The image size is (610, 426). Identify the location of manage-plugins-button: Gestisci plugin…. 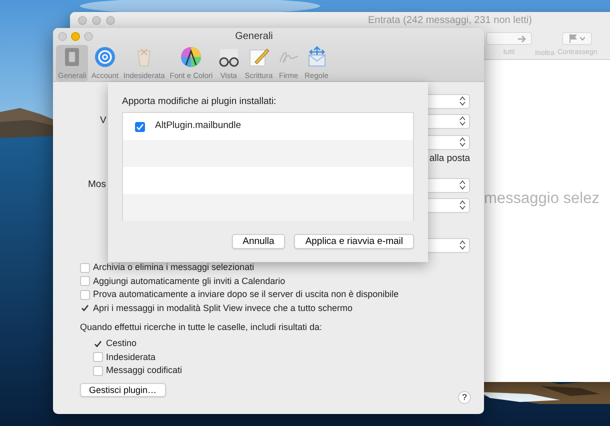
(123, 389).